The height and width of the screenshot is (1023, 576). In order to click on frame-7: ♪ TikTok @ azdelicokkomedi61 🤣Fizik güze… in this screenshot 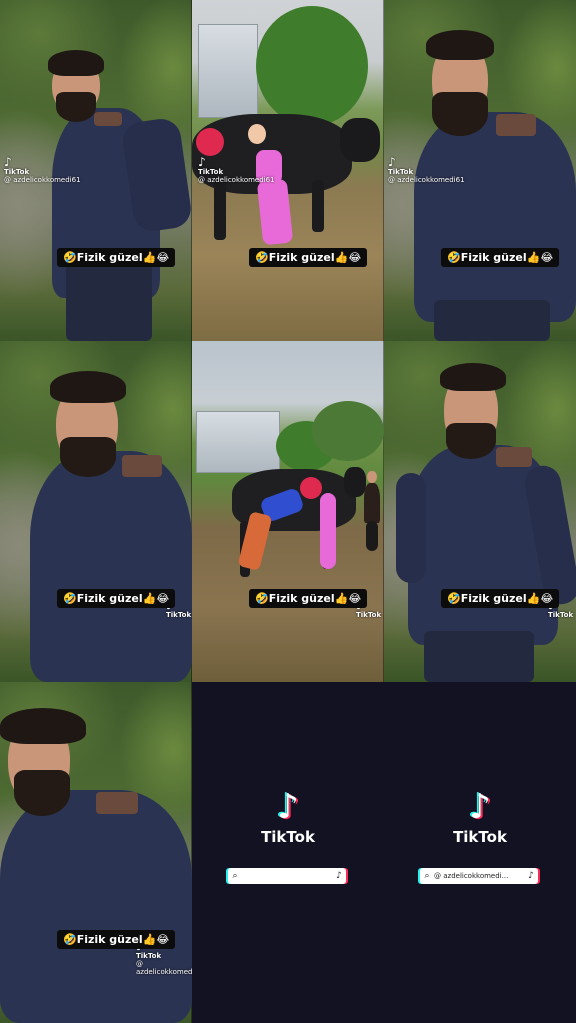, I will do `click(96, 852)`.